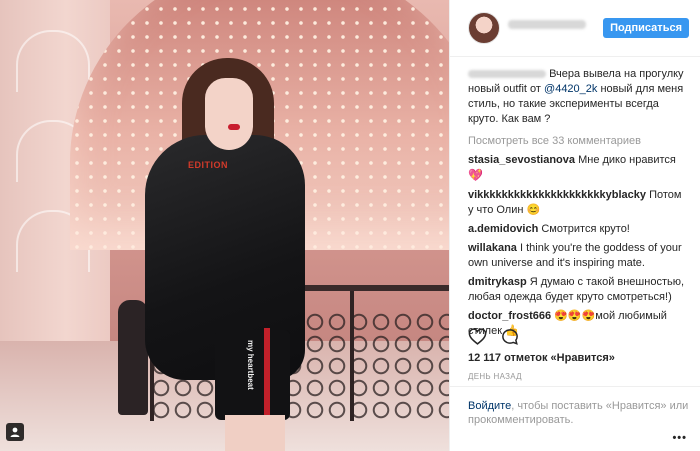  I want to click on comment-username: stasia_sevostianova, so click(521, 160).